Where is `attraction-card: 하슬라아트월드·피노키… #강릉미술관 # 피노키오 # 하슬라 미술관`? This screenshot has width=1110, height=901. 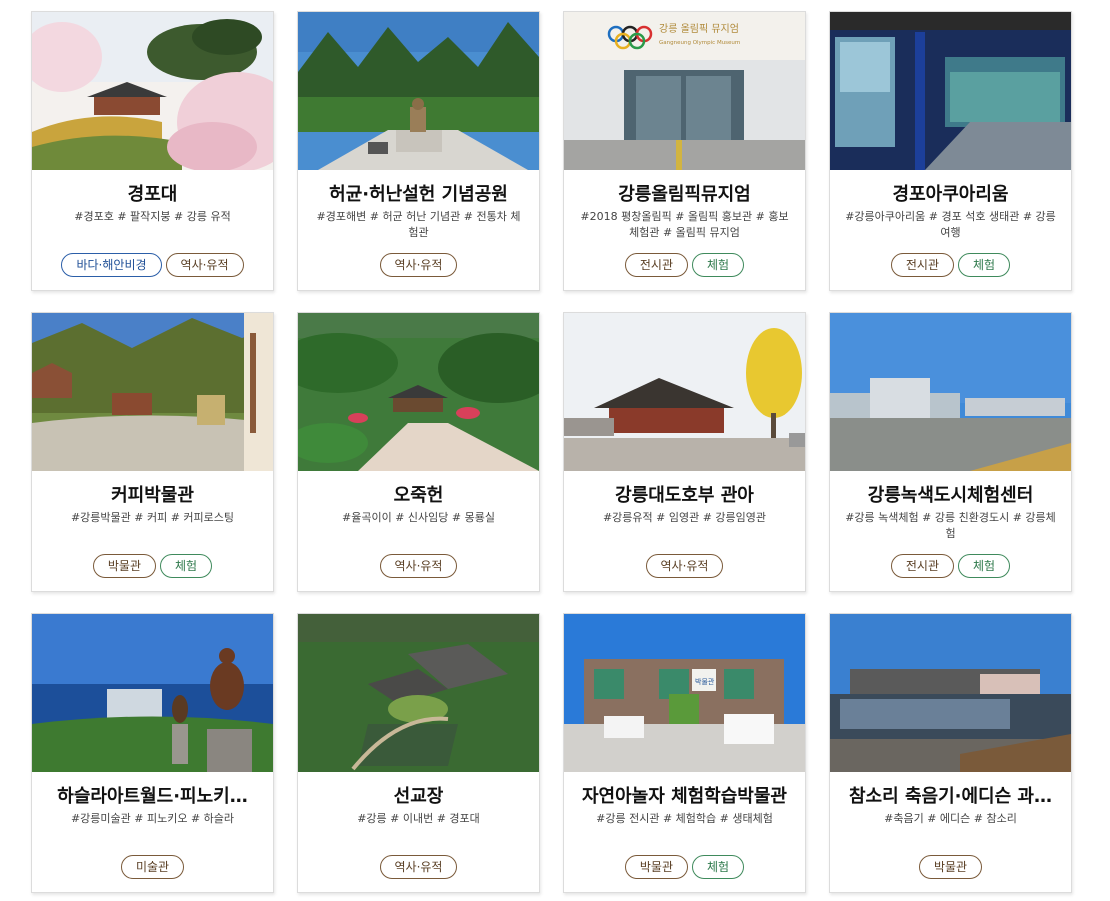 attraction-card: 하슬라아트월드·피노키… #강릉미술관 # 피노키오 # 하슬라 미술관 is located at coordinates (152, 753).